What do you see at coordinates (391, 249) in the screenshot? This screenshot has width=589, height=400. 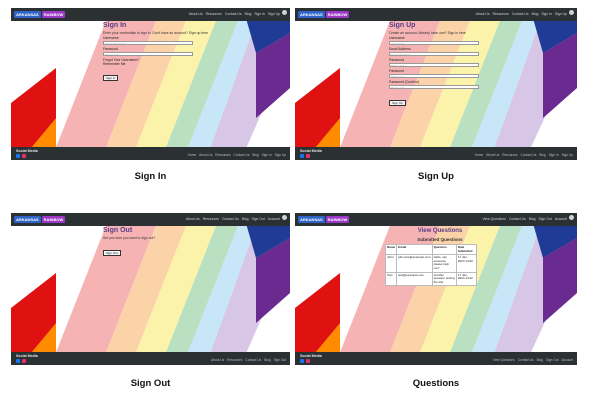 I see `column-header: Name` at bounding box center [391, 249].